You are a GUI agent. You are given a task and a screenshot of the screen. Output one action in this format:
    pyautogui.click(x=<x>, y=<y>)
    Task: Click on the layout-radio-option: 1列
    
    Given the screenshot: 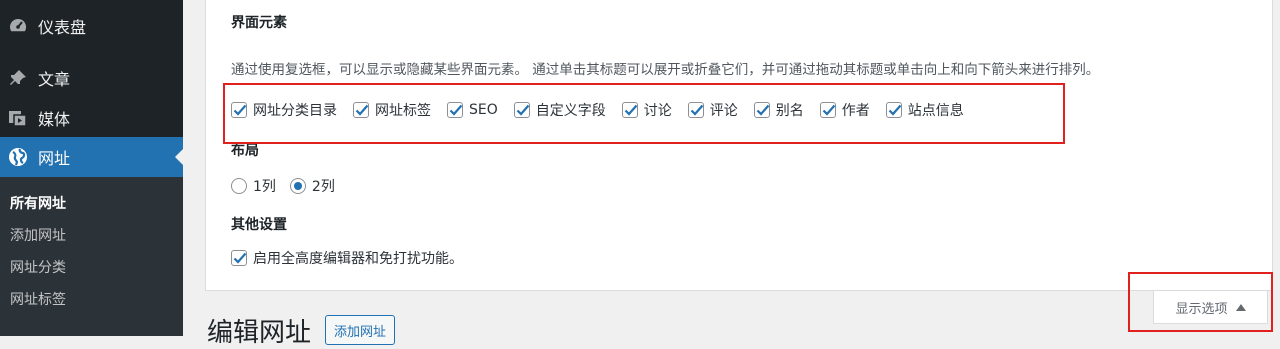 What is the action you would take?
    pyautogui.click(x=253, y=186)
    